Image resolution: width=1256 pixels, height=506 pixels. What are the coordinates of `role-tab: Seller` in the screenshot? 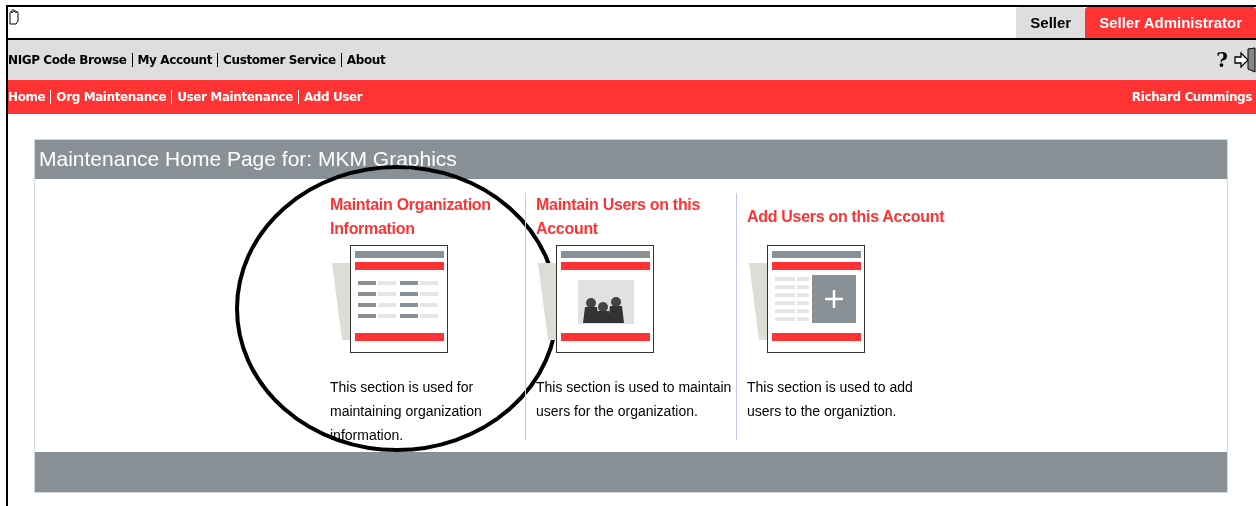 It's located at (1051, 22).